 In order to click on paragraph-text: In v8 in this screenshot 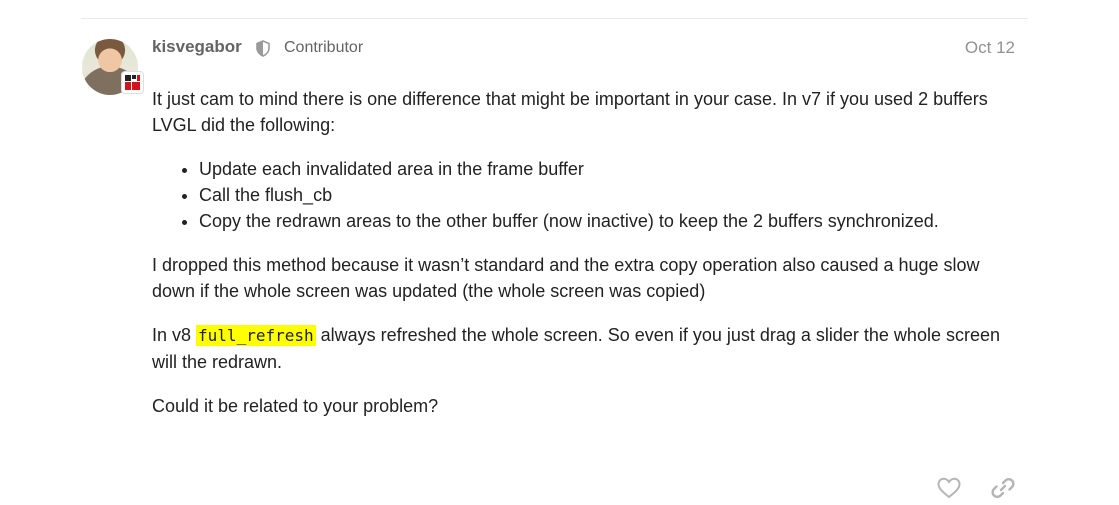, I will do `click(174, 335)`.